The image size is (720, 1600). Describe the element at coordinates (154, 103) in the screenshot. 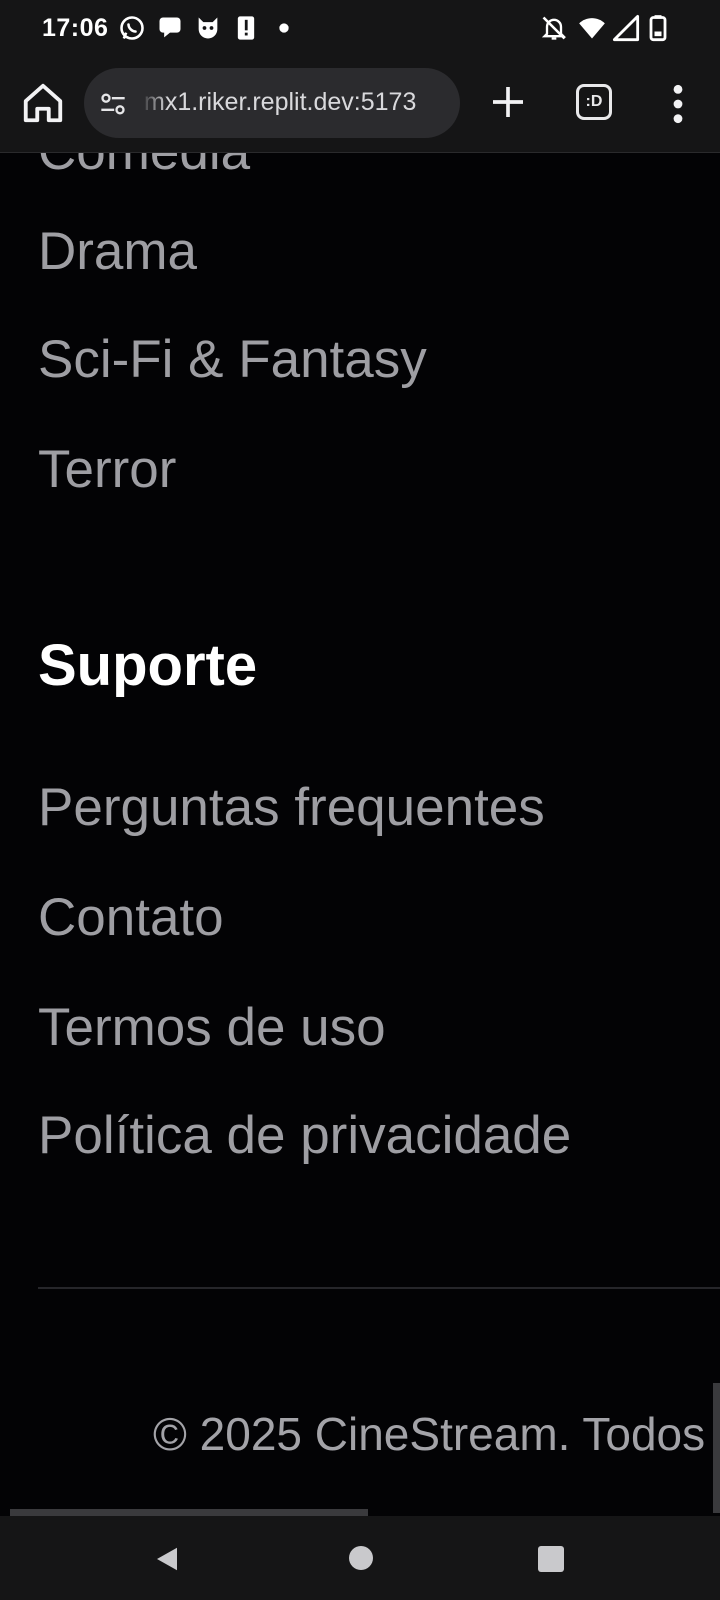

I see `url-fade` at that location.